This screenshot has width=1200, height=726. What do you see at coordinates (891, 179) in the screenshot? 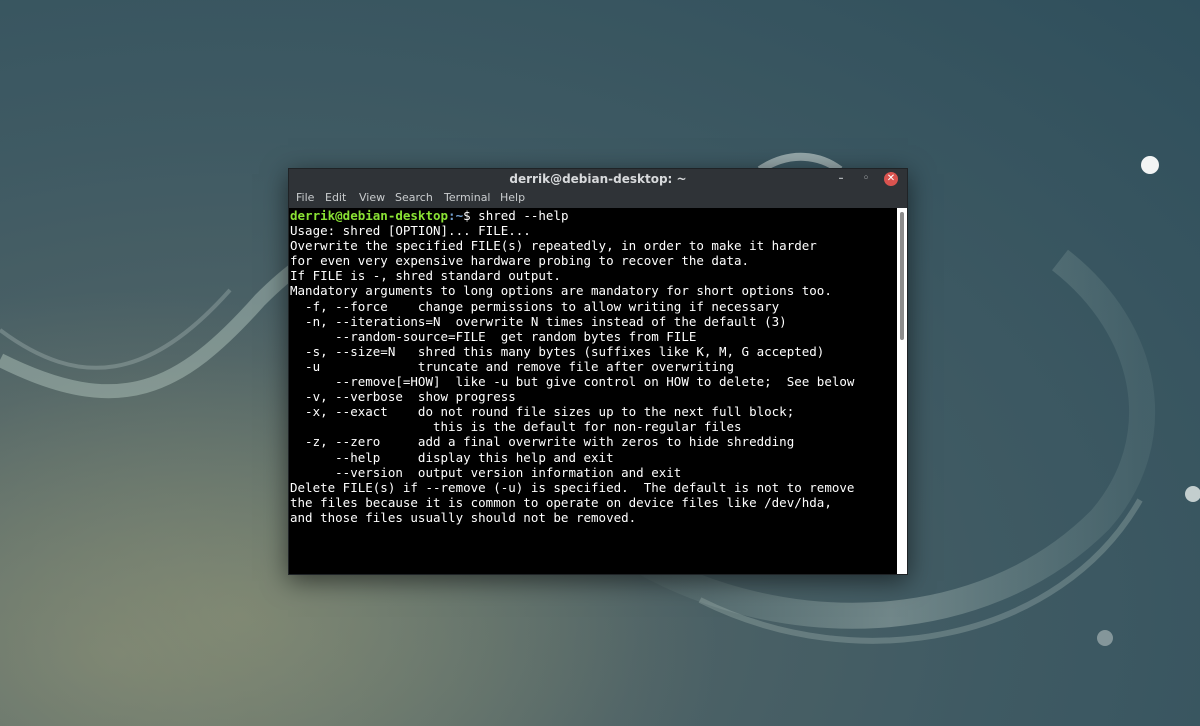
I see `close-button: ✕` at bounding box center [891, 179].